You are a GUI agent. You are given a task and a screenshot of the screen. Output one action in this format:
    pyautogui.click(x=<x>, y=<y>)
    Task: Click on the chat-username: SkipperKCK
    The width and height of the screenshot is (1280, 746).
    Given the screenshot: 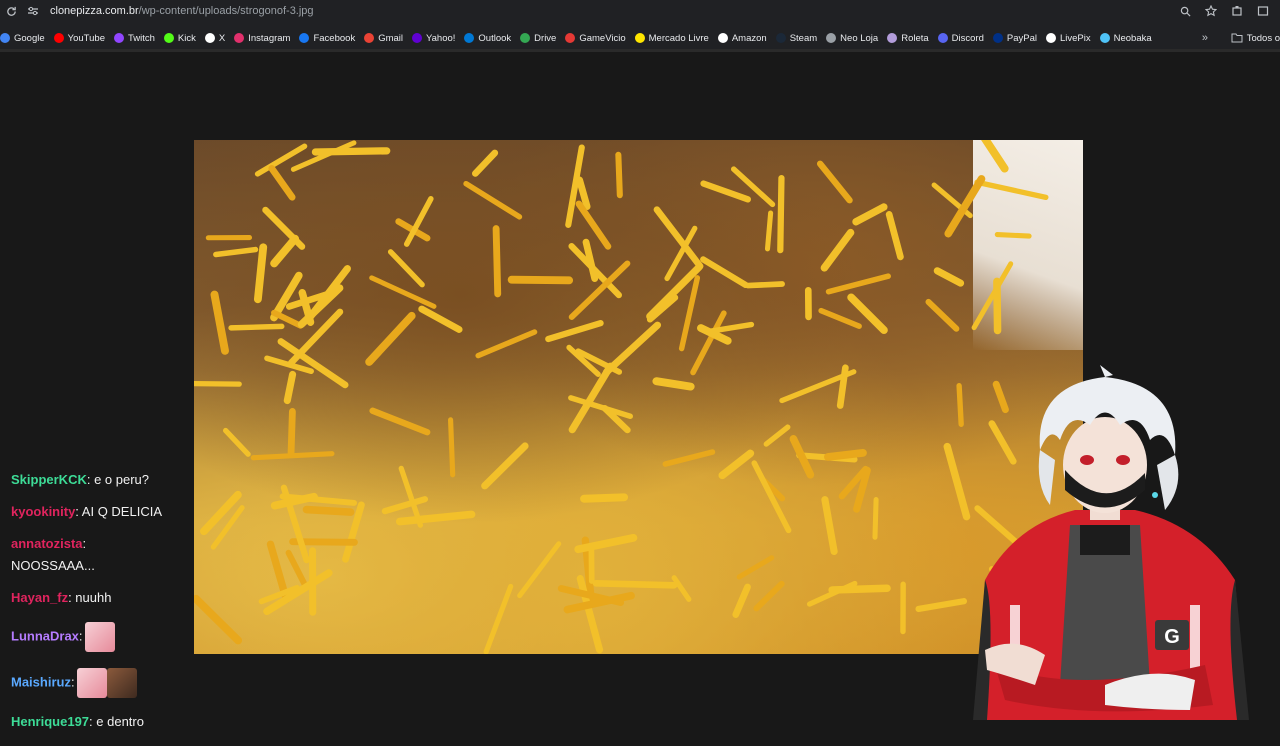 What is the action you would take?
    pyautogui.click(x=49, y=479)
    